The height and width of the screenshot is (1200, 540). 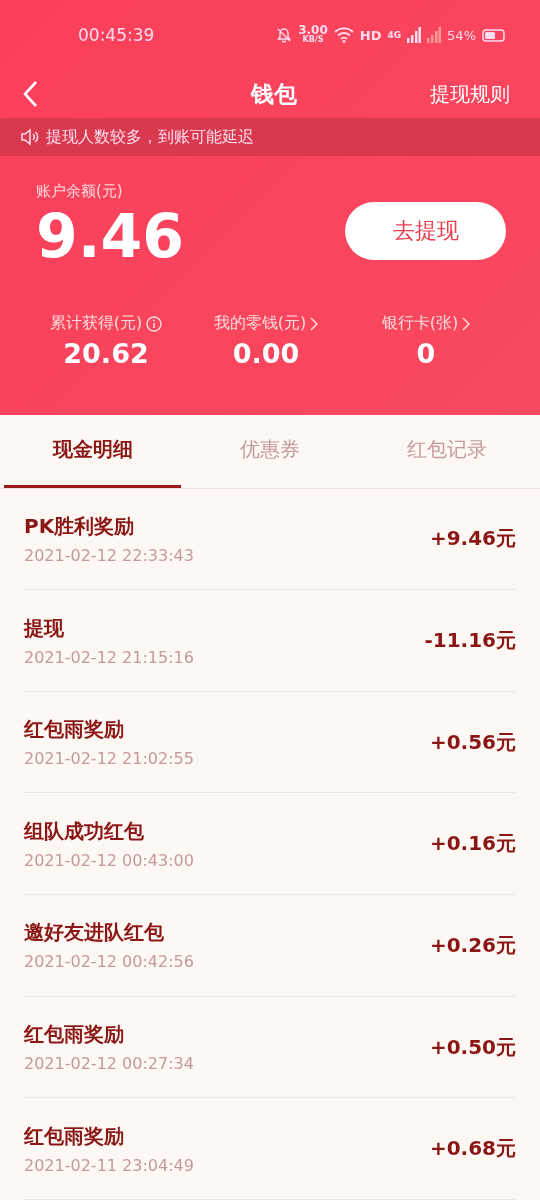 What do you see at coordinates (461, 35) in the screenshot?
I see `battery-percent: 54%` at bounding box center [461, 35].